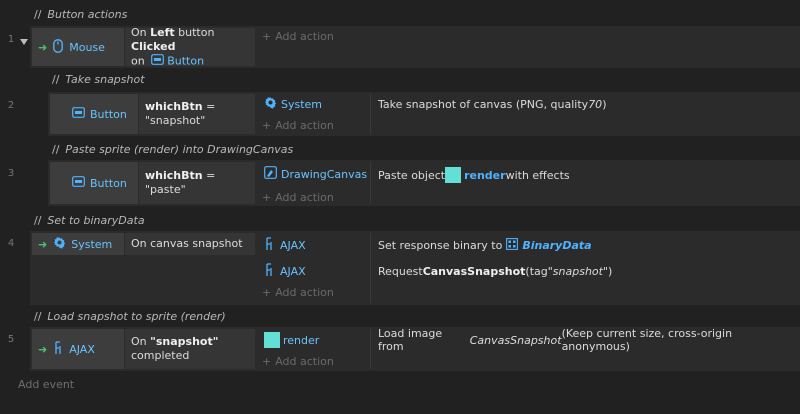 The image size is (800, 414). Describe the element at coordinates (485, 245) in the screenshot. I see `action-text: Set response binary to BinaryData` at that location.